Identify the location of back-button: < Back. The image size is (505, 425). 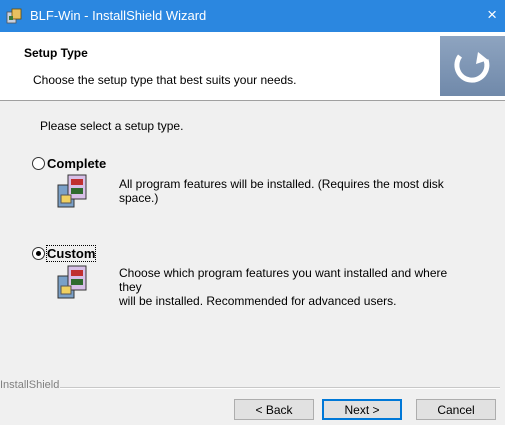
(274, 409).